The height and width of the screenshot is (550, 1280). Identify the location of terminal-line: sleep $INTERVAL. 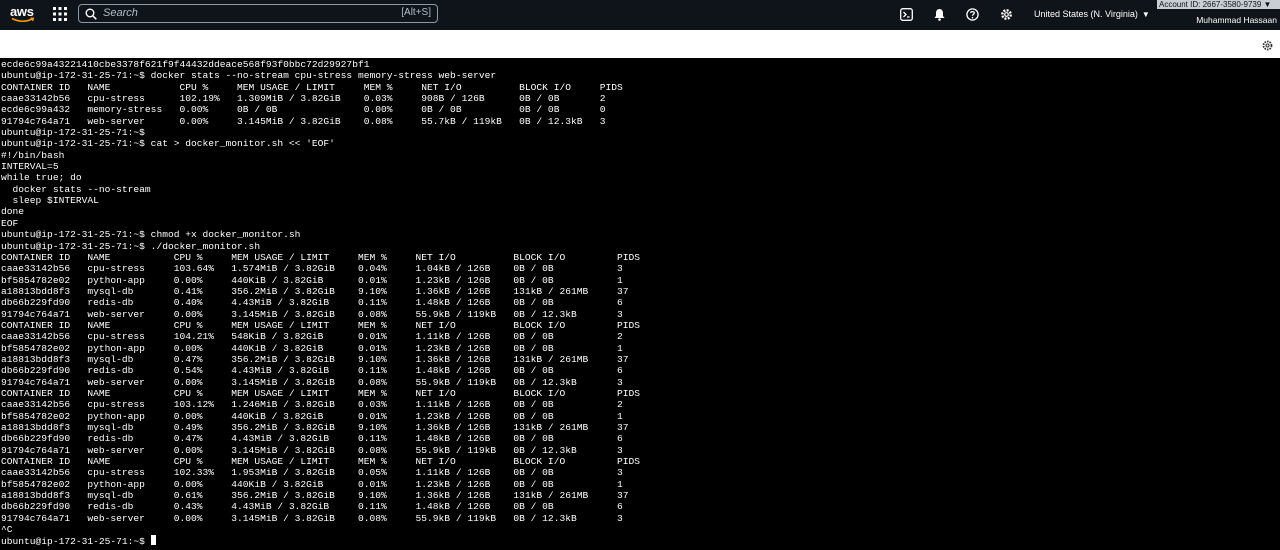
(55, 201).